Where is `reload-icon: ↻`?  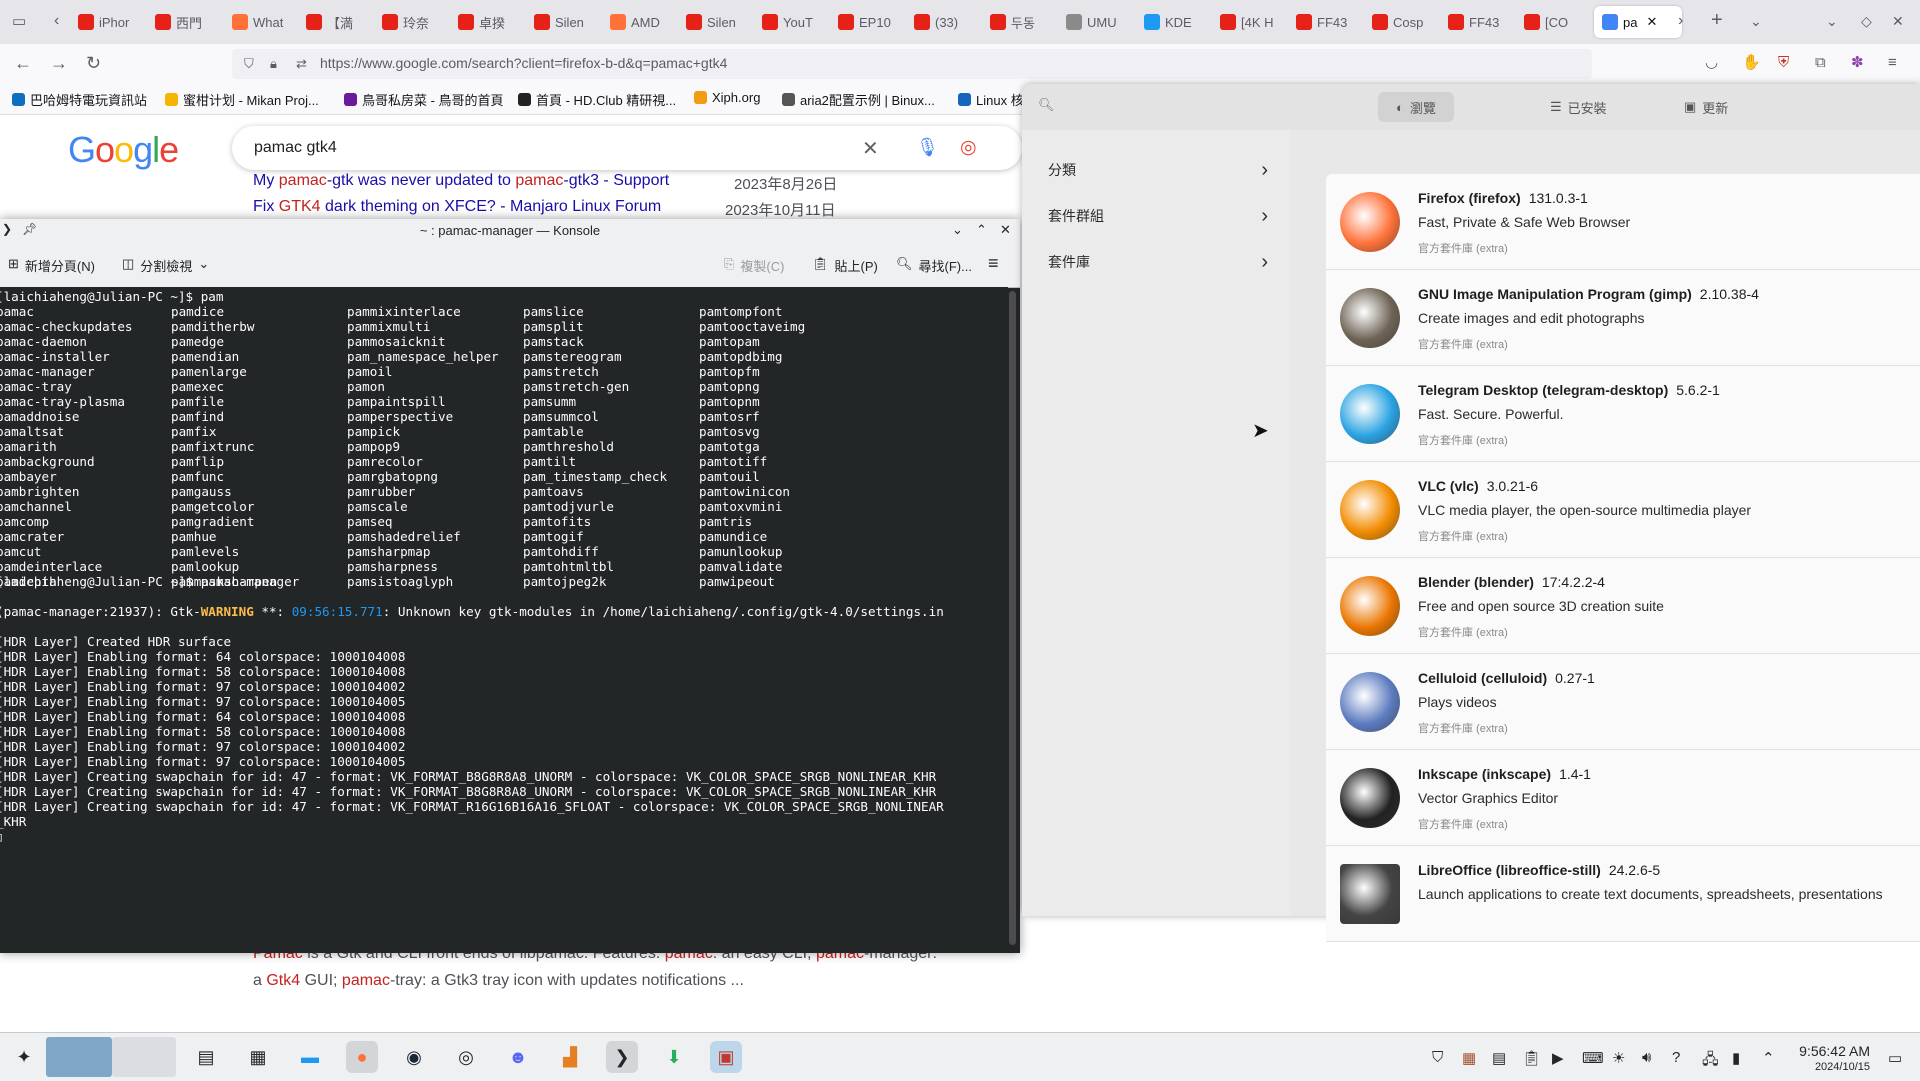 reload-icon: ↻ is located at coordinates (93, 63).